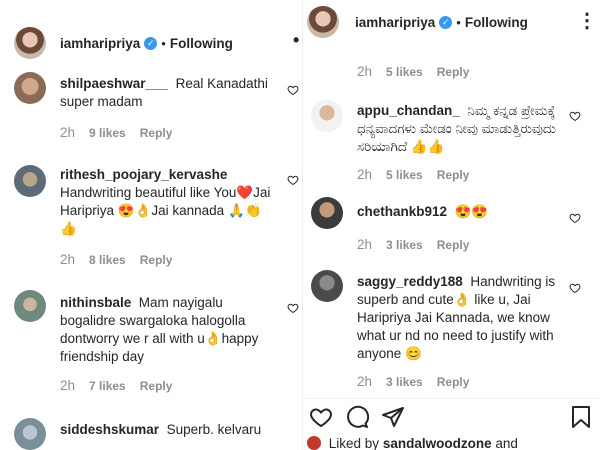 This screenshot has height=450, width=600. I want to click on liker-avatar, so click(314, 443).